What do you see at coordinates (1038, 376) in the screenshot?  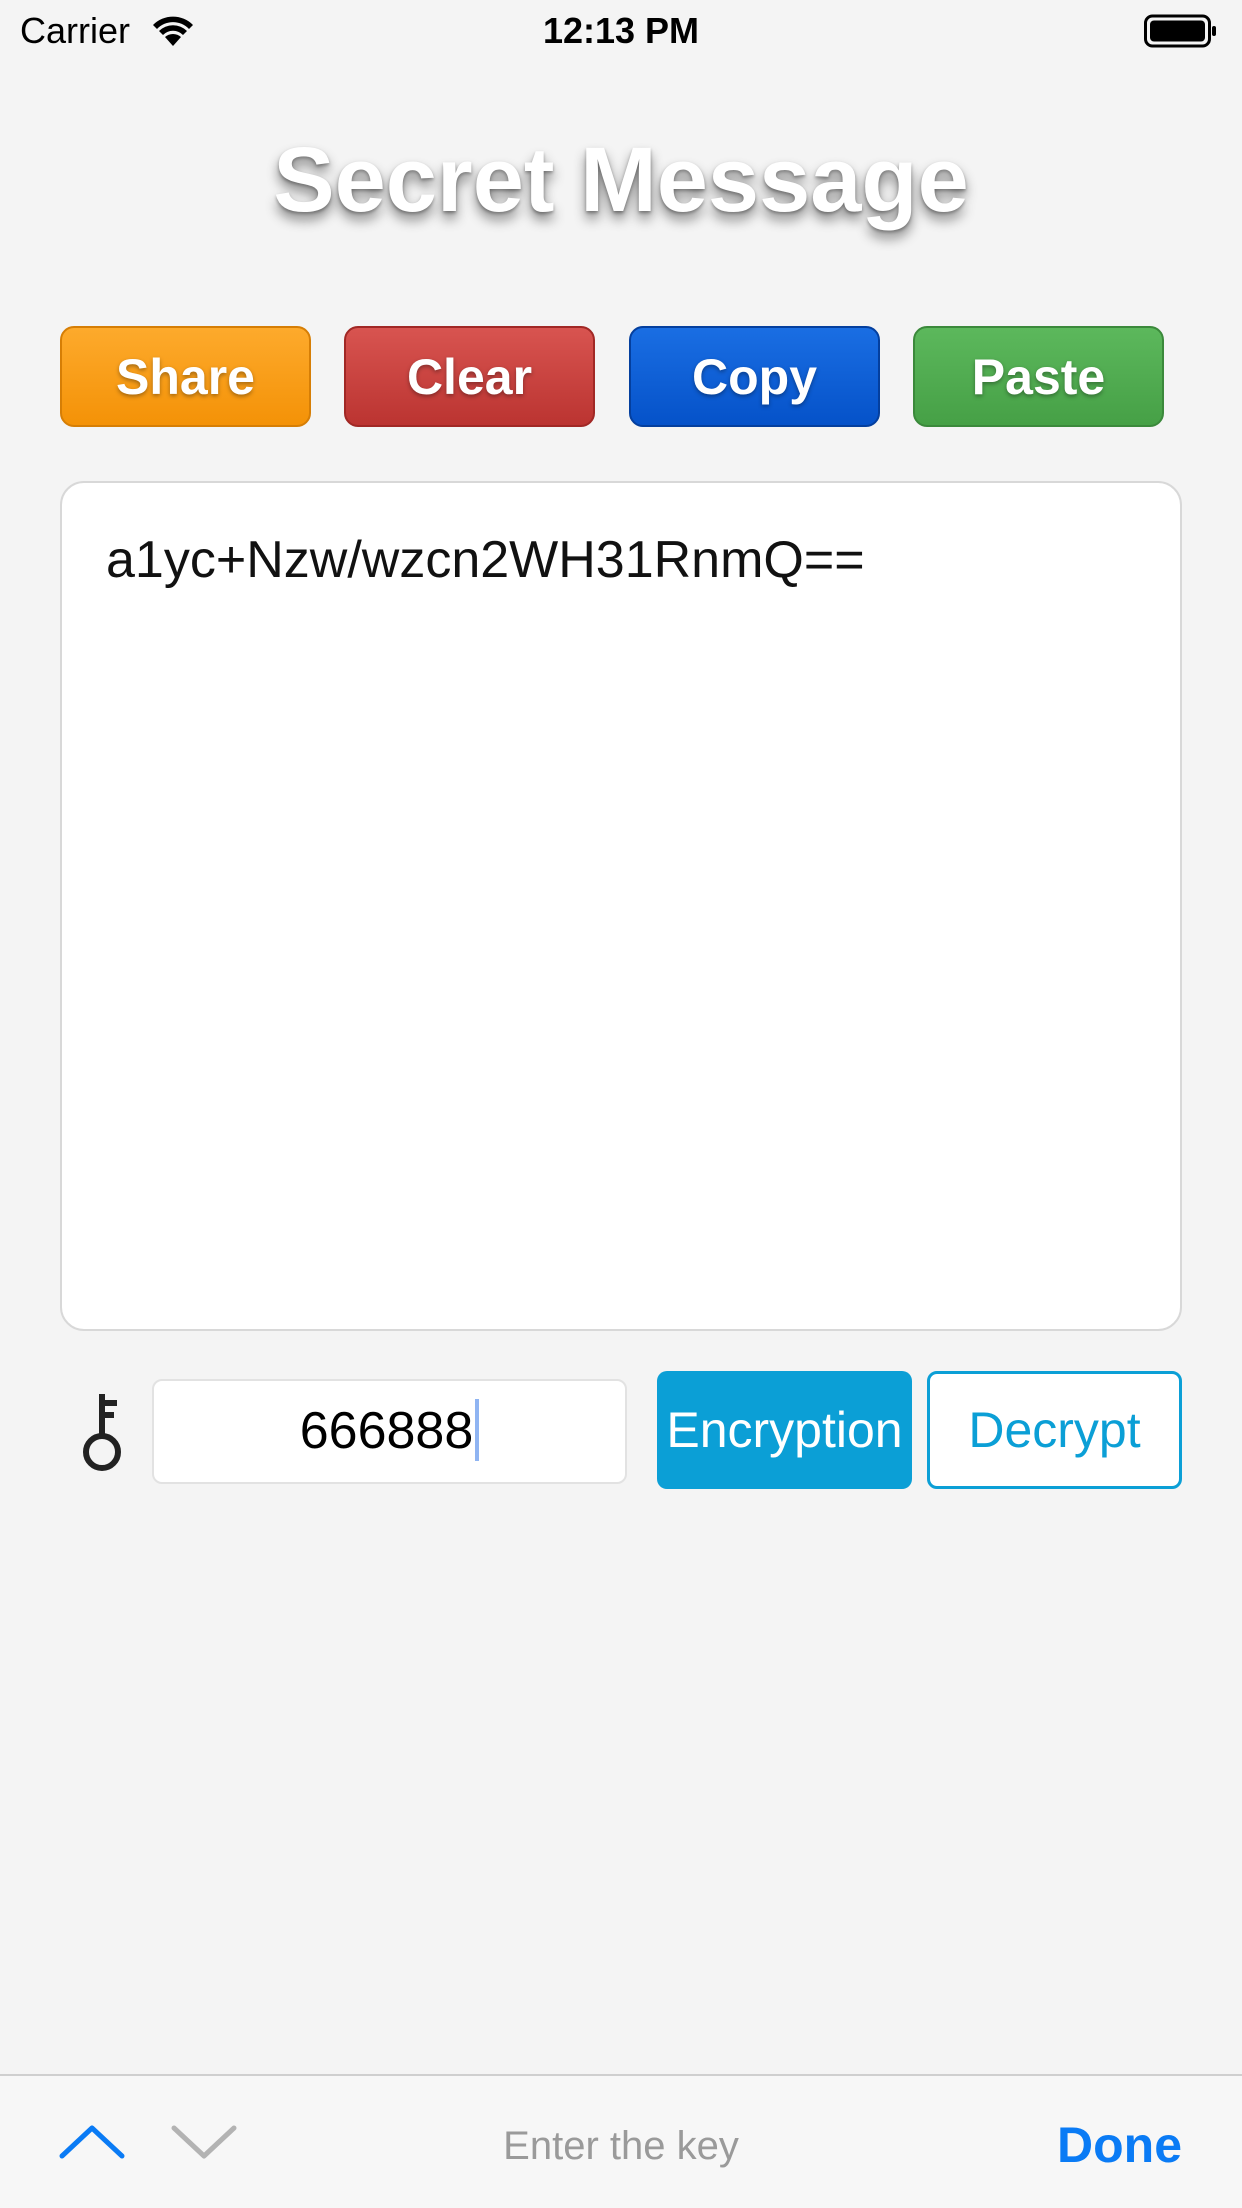 I see `paste-button: Paste` at bounding box center [1038, 376].